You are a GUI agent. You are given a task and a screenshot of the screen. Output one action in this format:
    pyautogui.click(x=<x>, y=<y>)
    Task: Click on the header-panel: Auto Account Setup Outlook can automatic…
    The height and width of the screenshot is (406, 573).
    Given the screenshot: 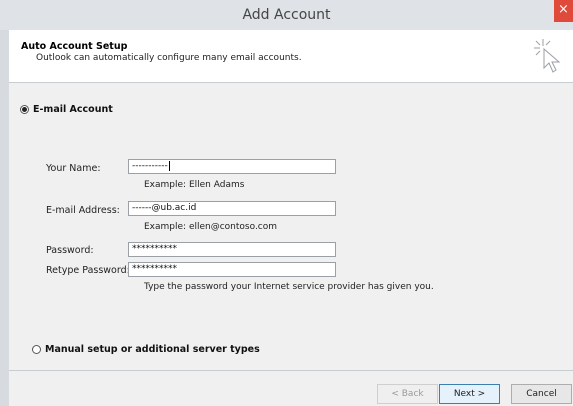 What is the action you would take?
    pyautogui.click(x=291, y=56)
    